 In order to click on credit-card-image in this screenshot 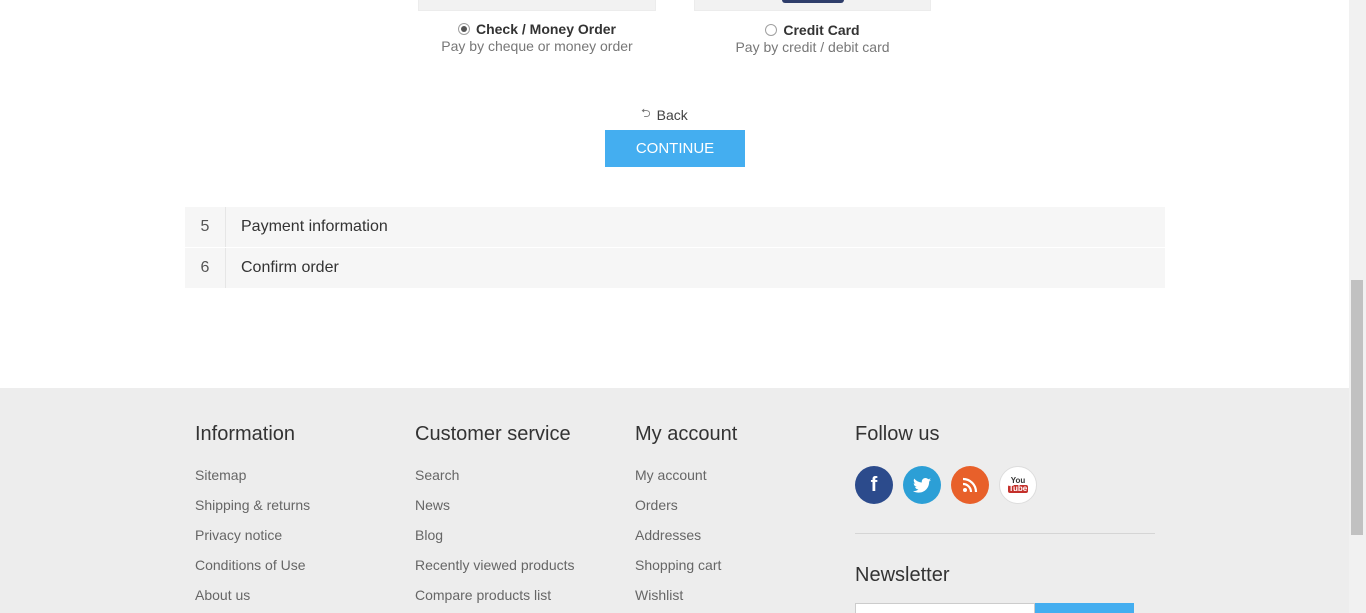, I will do `click(813, 1)`.